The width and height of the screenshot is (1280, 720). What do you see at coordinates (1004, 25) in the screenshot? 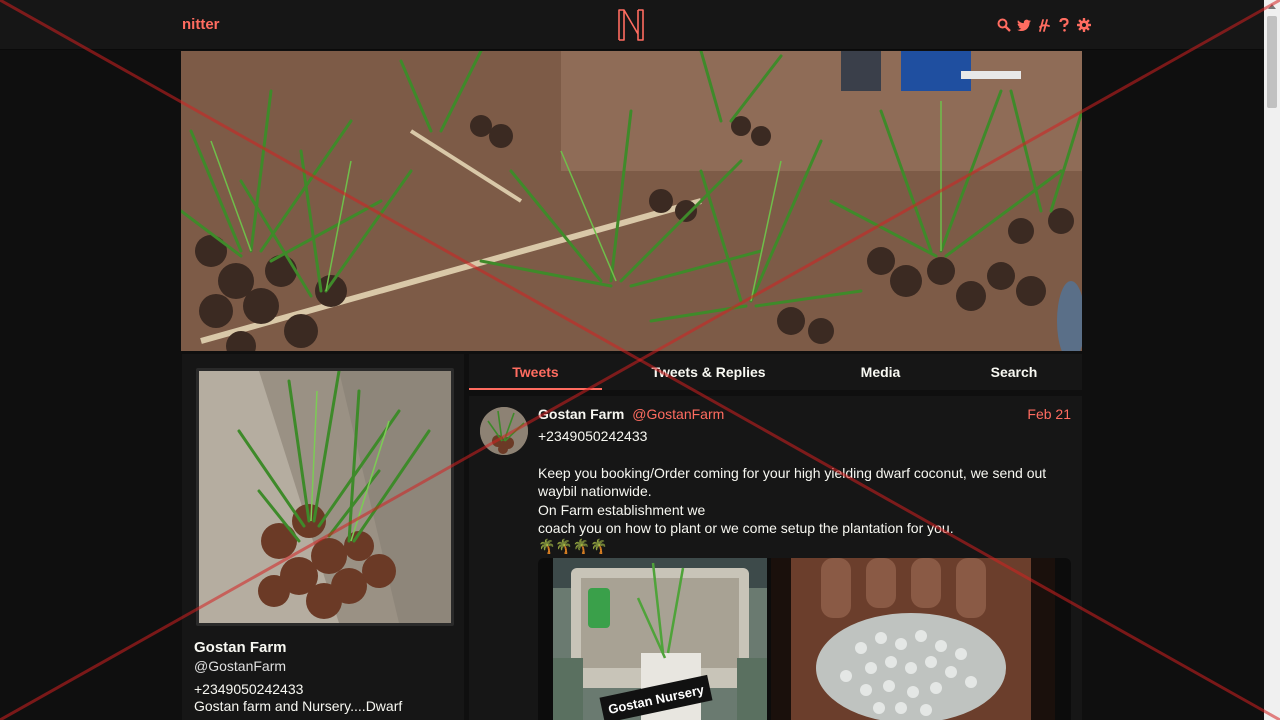
I see `search-icon` at bounding box center [1004, 25].